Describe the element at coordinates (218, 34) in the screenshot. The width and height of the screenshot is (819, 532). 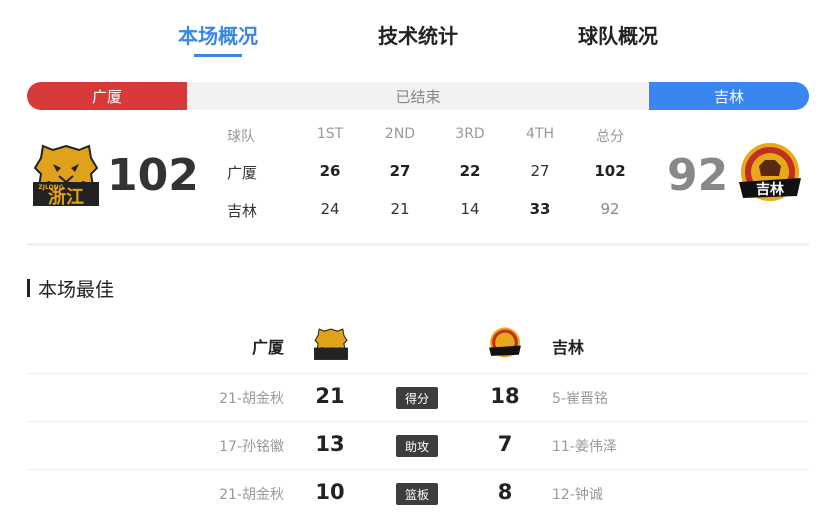
I see `tab-game-overview: 本场概况` at that location.